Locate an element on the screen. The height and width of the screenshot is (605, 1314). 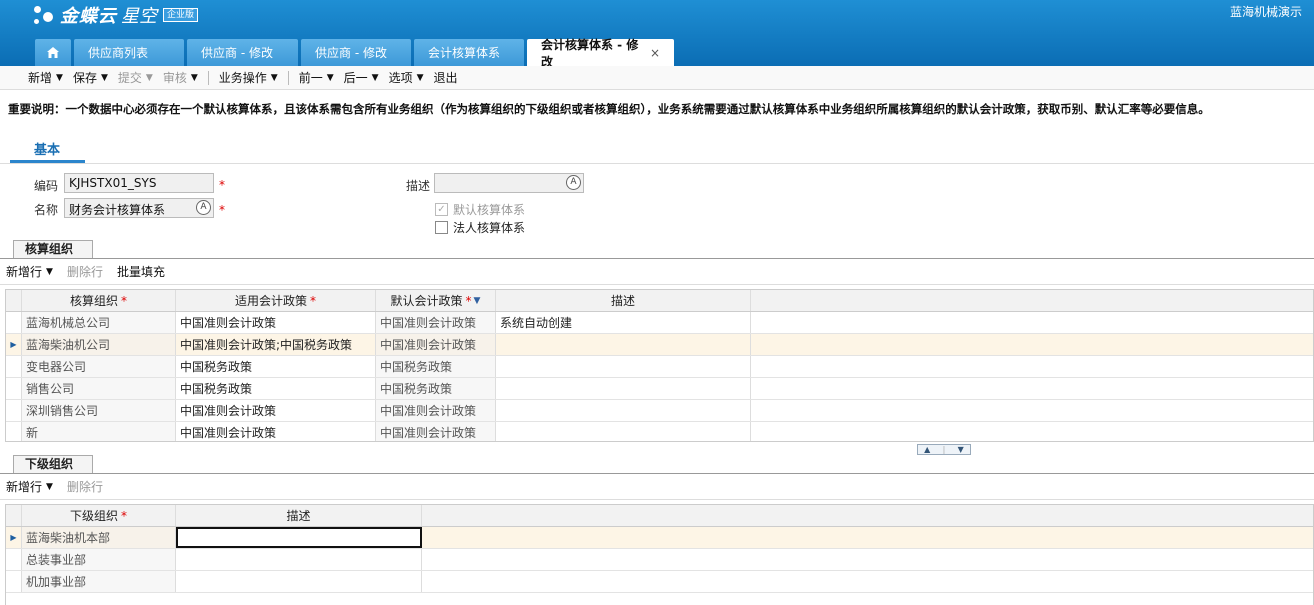
table-row: 深圳销售公司 中国准则会计政策 中国准则会计政策 is located at coordinates (659, 411).